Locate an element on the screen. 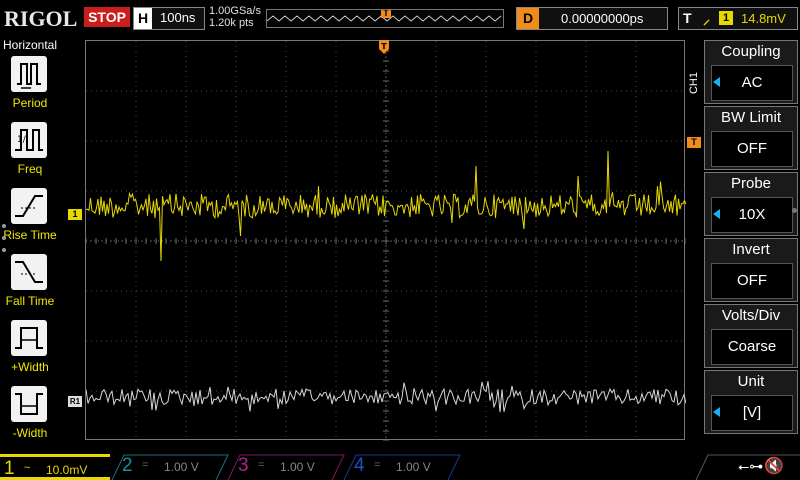  acquisition-info: 1.00GSa/s 1.20k pts is located at coordinates (235, 17).